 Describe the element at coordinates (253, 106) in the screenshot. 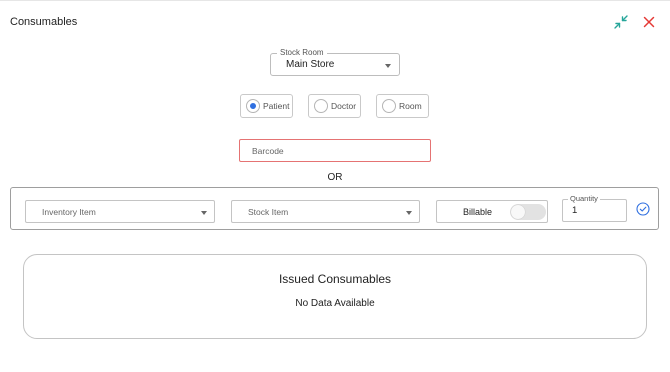

I see `radio-checked-icon` at that location.